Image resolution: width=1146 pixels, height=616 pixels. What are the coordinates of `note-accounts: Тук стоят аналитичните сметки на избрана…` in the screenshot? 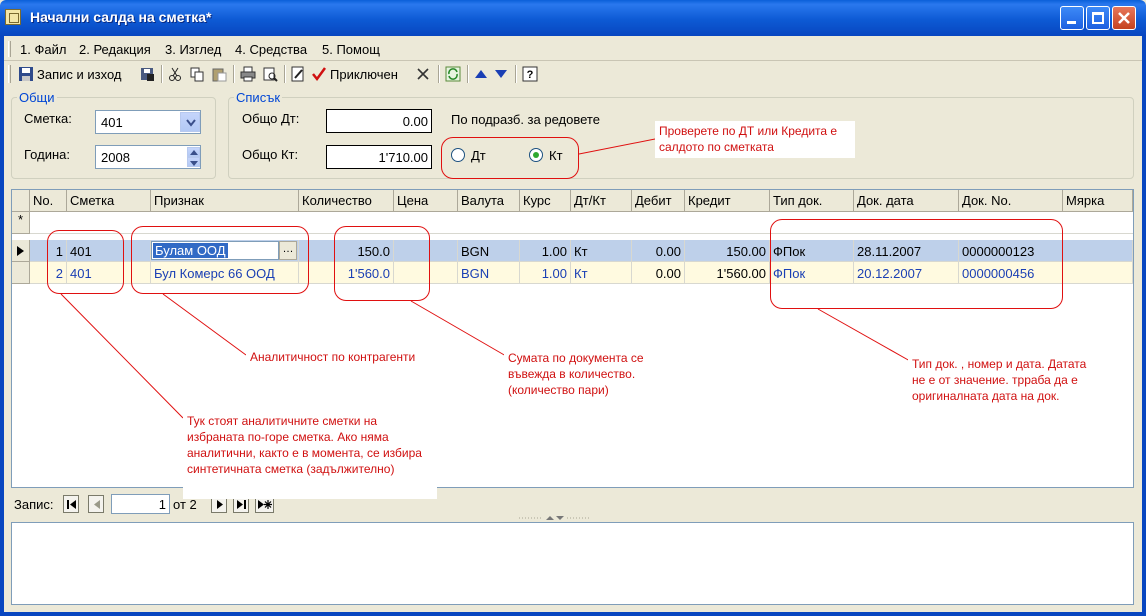 It's located at (310, 455).